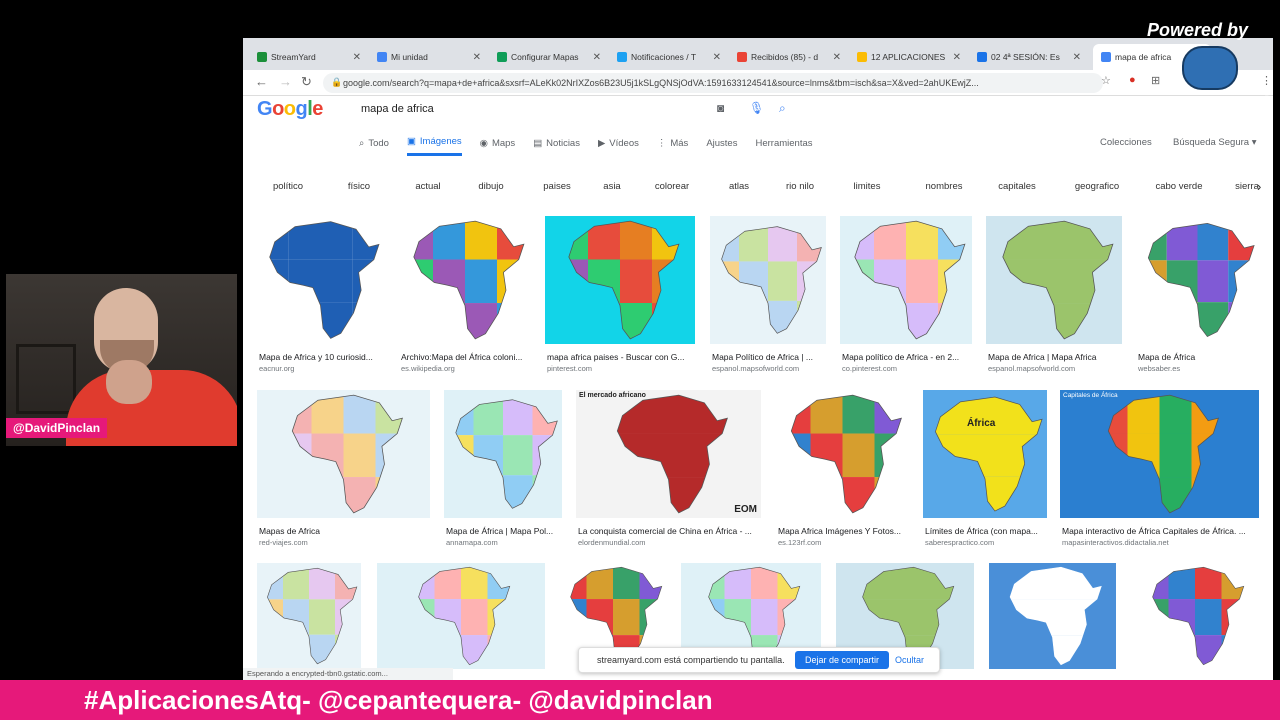  What do you see at coordinates (1060, 357) in the screenshot?
I see `result-caption: Mapa de Africa | Mapa Africa` at bounding box center [1060, 357].